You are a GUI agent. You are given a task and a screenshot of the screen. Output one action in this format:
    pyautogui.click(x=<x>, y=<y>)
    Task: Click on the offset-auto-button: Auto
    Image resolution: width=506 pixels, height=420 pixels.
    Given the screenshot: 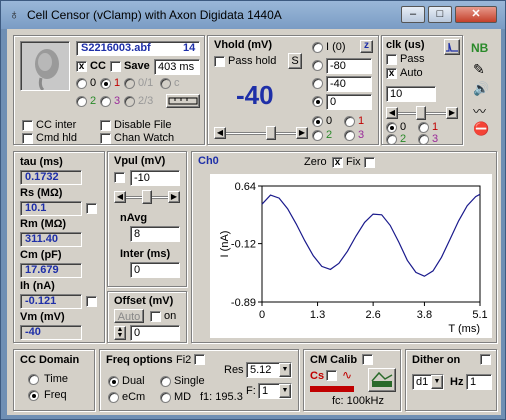 What is the action you would take?
    pyautogui.click(x=129, y=316)
    